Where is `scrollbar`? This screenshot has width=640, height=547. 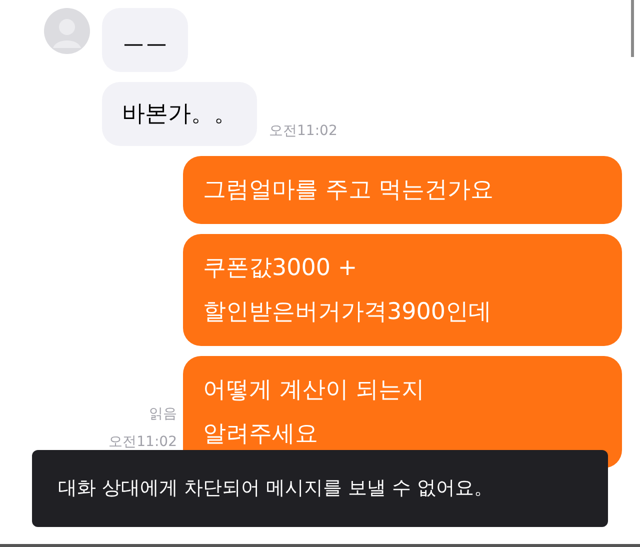 scrollbar is located at coordinates (632, 28).